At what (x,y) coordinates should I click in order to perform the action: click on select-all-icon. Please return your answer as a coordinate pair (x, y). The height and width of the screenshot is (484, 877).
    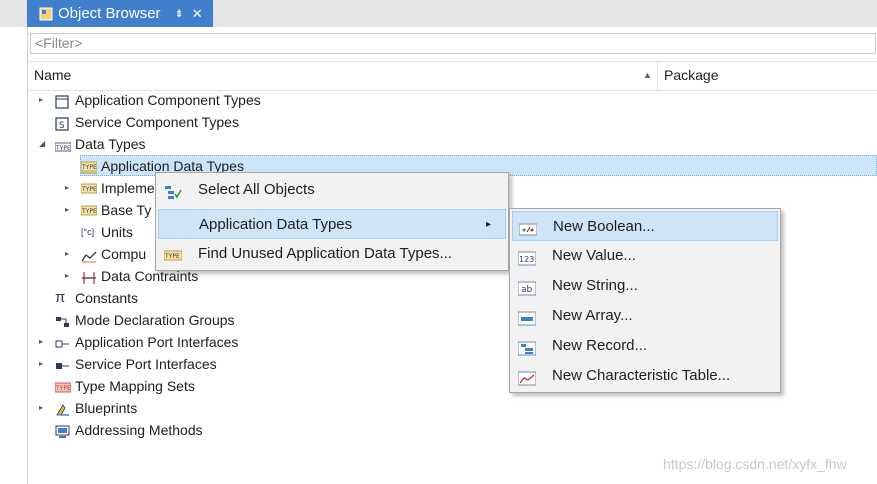
    Looking at the image, I should click on (173, 190).